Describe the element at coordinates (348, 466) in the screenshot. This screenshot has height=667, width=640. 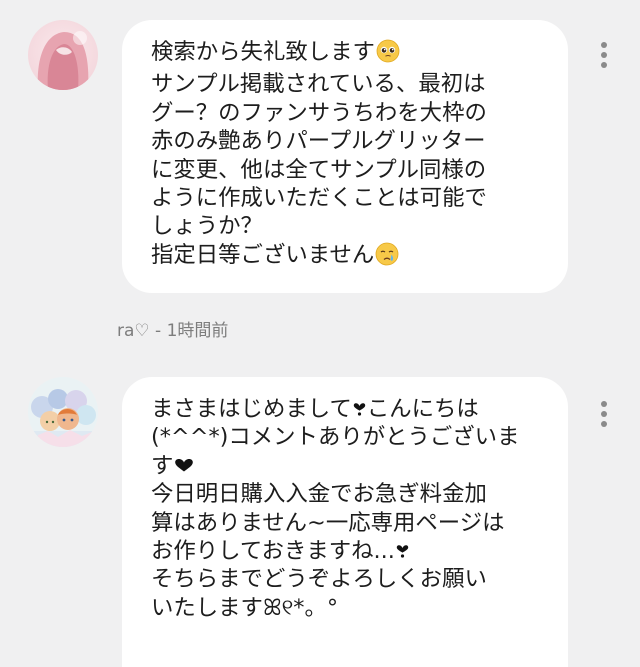
I see `comment-line: す` at that location.